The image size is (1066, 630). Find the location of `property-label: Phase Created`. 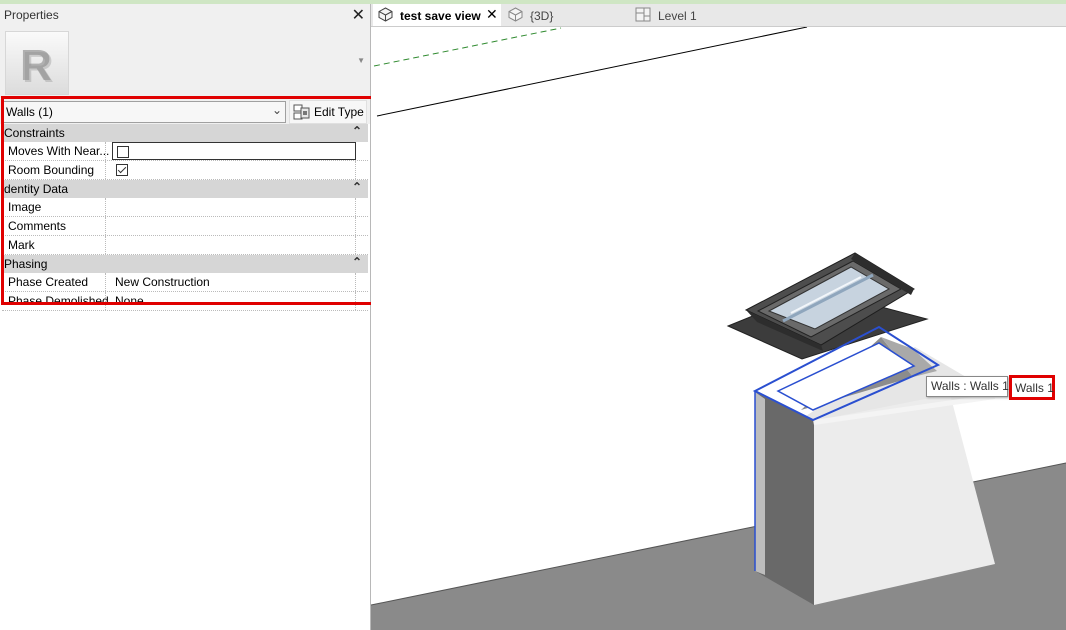

property-label: Phase Created is located at coordinates (48, 282).